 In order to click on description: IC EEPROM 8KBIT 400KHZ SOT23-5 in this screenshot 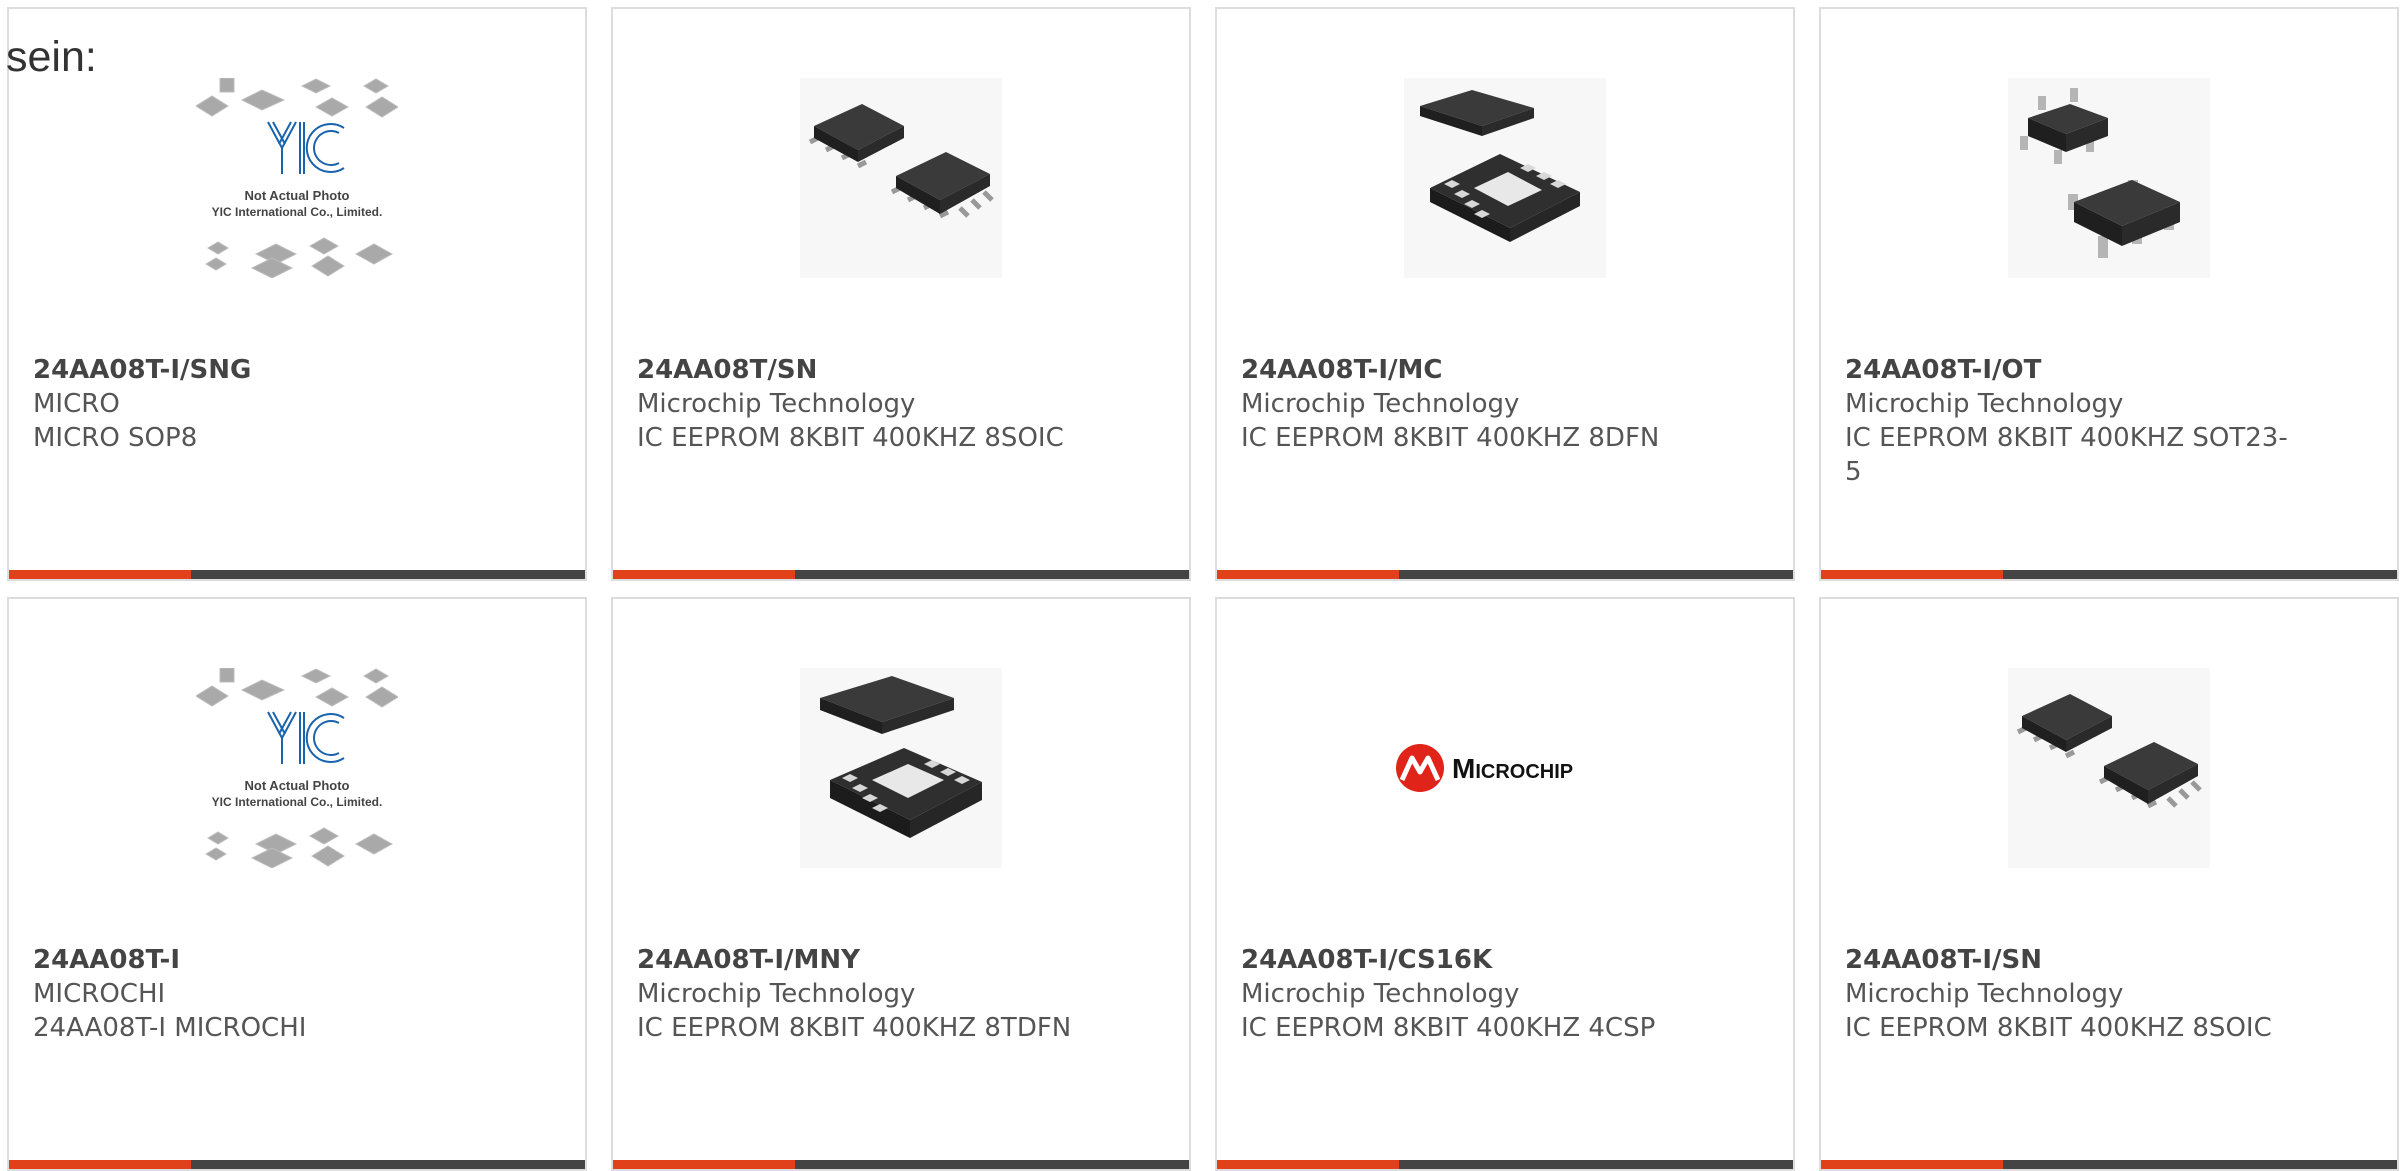, I will do `click(2066, 455)`.